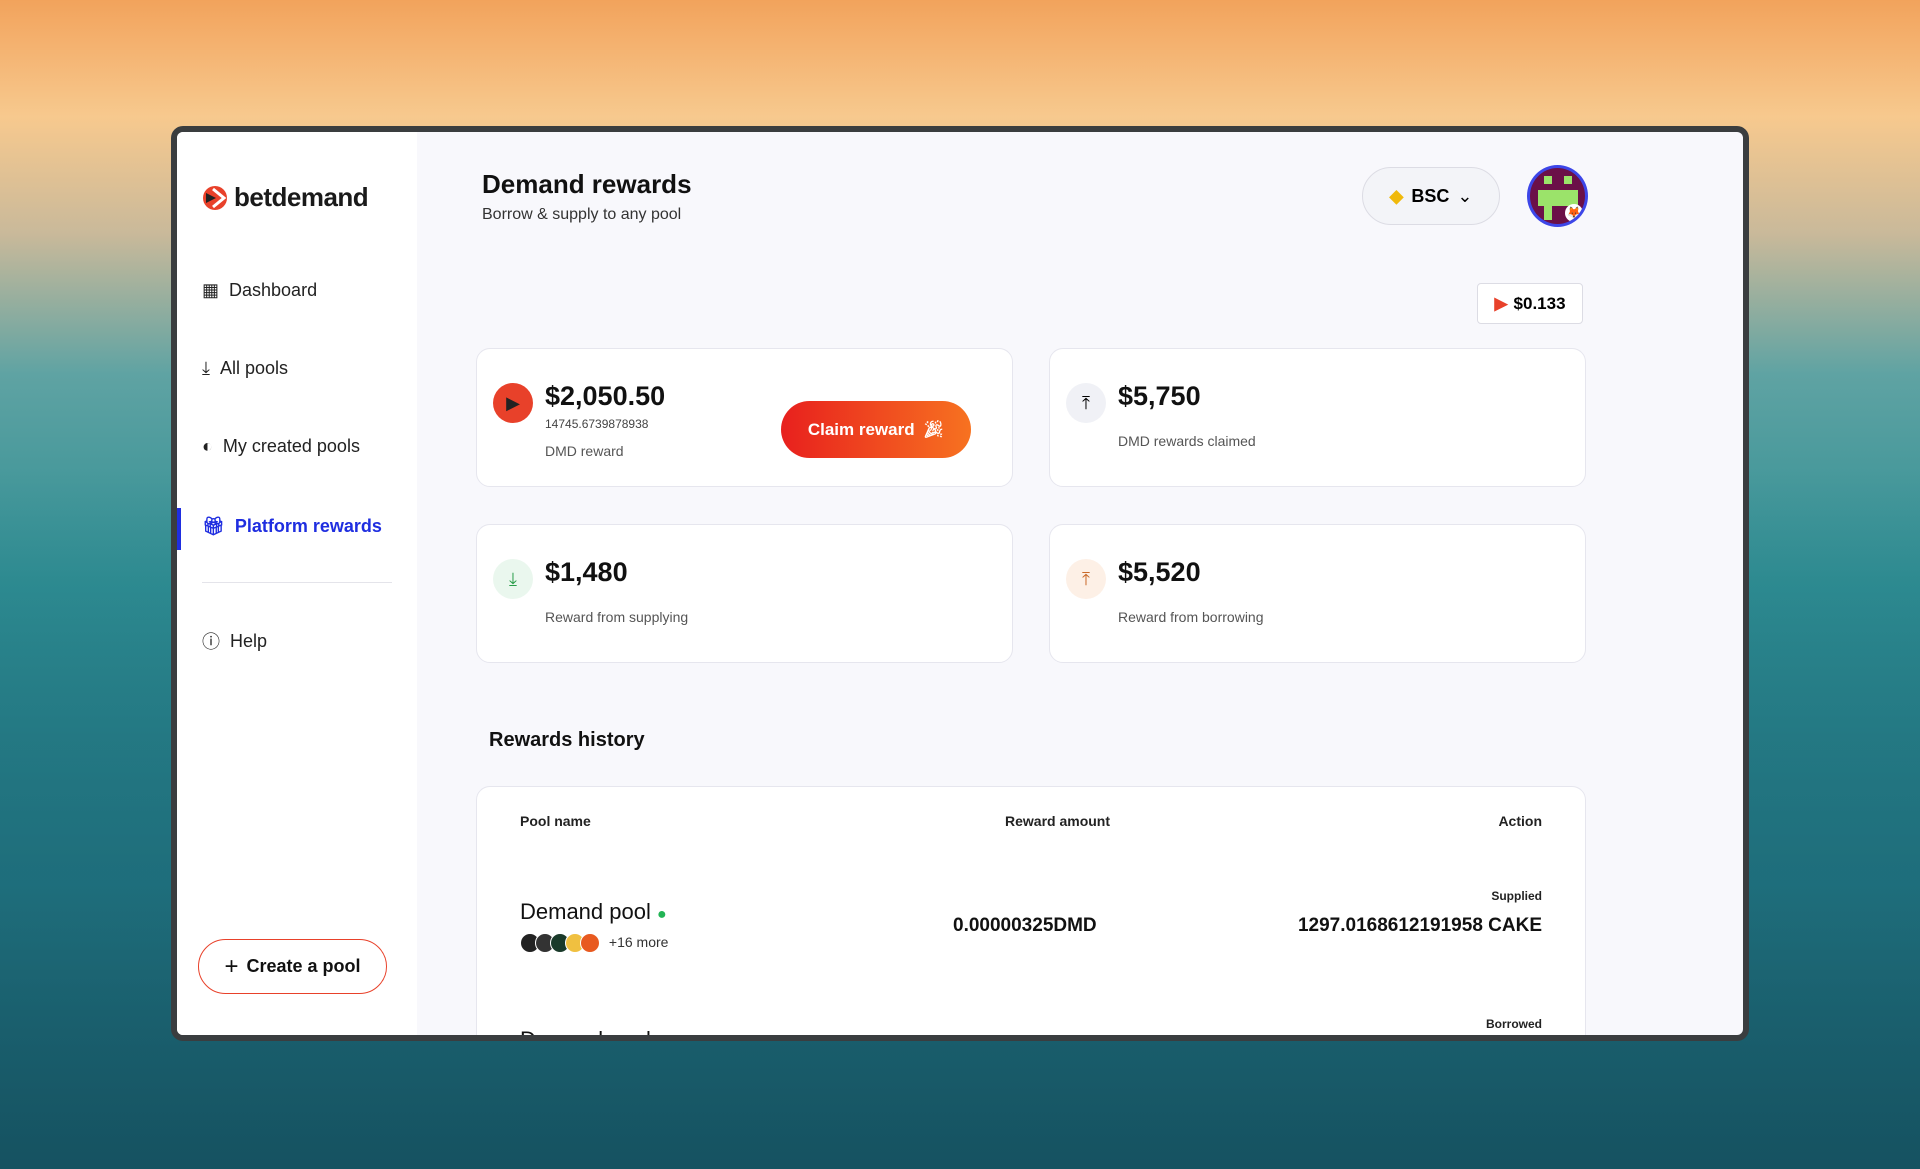  What do you see at coordinates (303, 966) in the screenshot?
I see `create-pool-label: Create a pool` at bounding box center [303, 966].